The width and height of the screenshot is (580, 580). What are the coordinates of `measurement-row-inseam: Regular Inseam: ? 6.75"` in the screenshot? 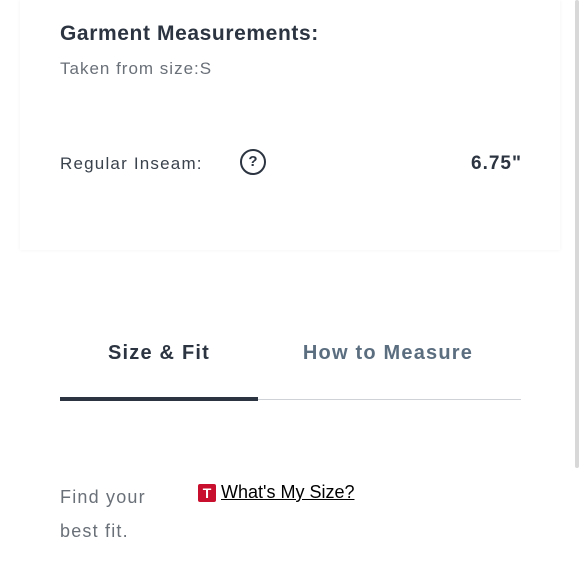 It's located at (291, 164).